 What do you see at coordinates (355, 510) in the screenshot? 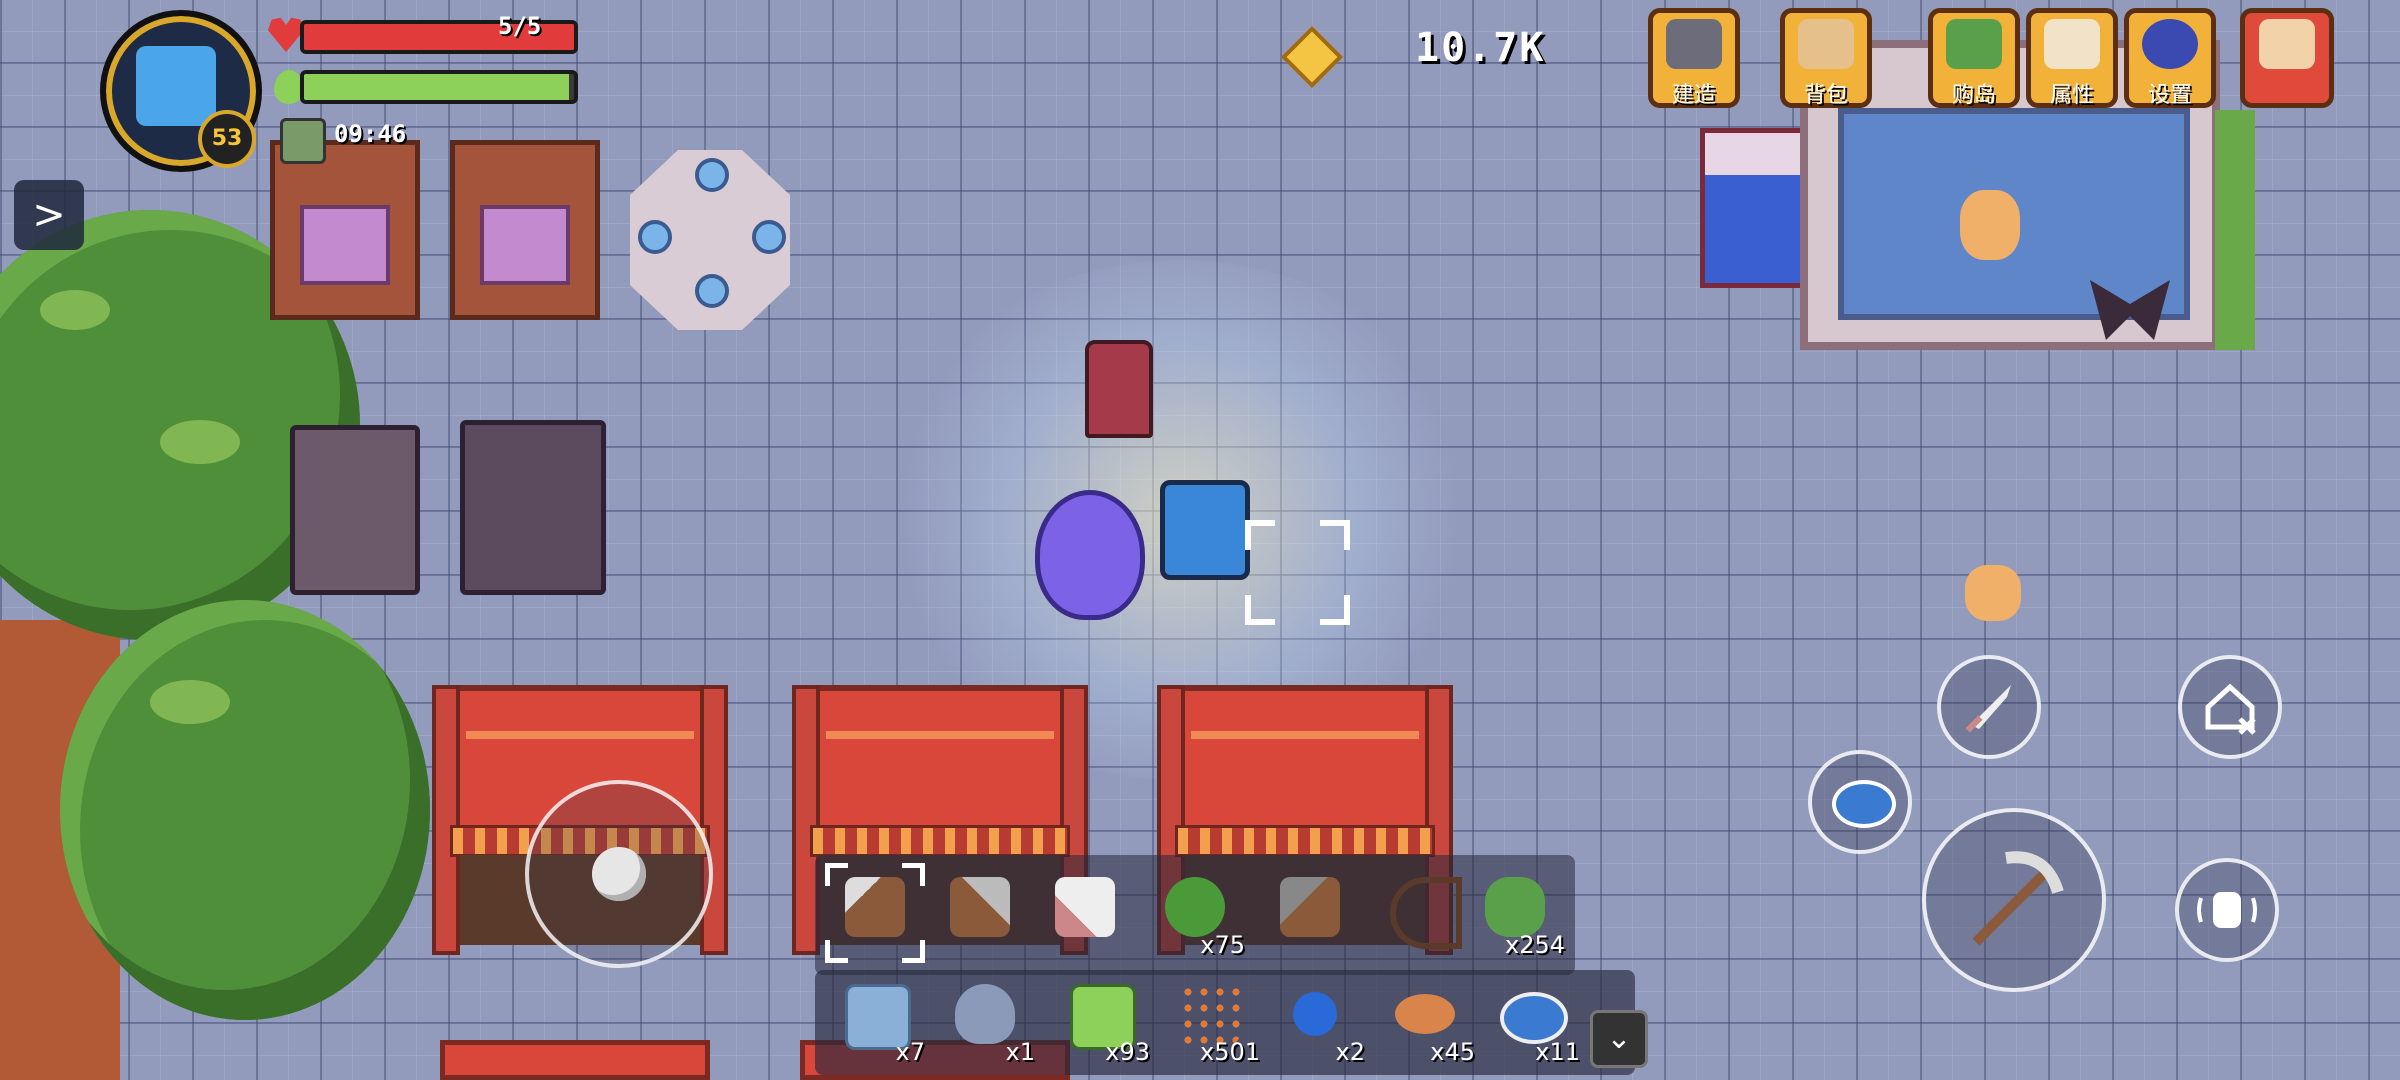
I see `workbench` at bounding box center [355, 510].